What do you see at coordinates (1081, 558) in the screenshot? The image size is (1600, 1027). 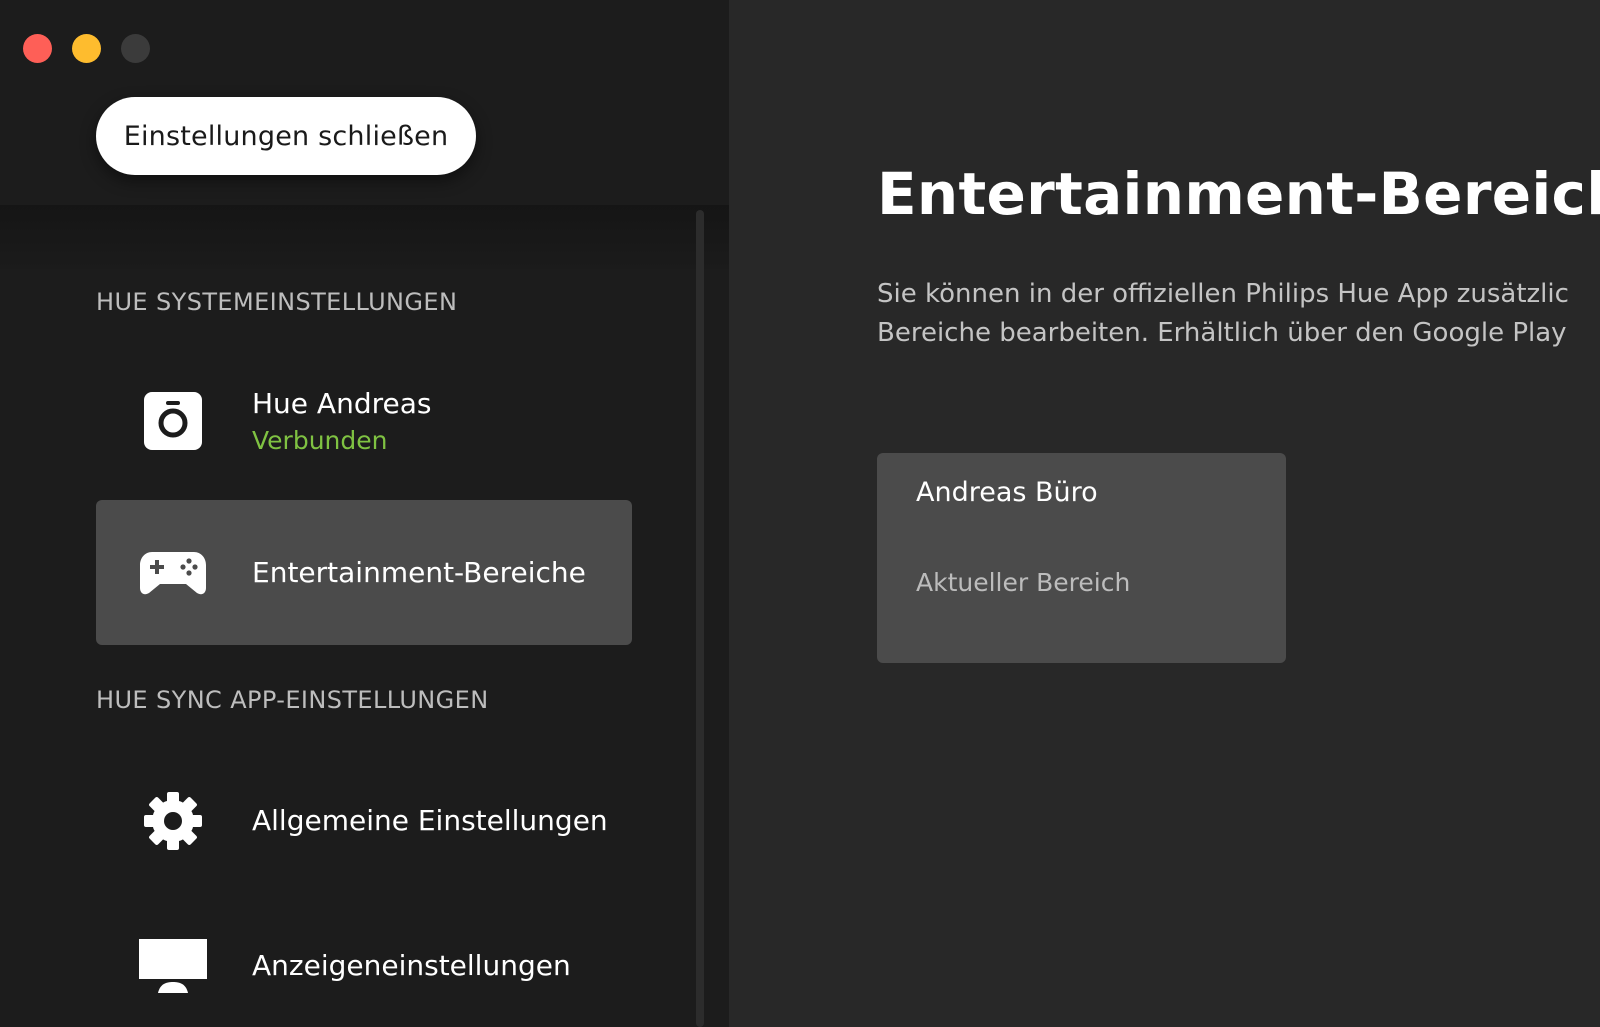 I see `entertainment-area-card: Andreas Büro Aktueller Bereich` at bounding box center [1081, 558].